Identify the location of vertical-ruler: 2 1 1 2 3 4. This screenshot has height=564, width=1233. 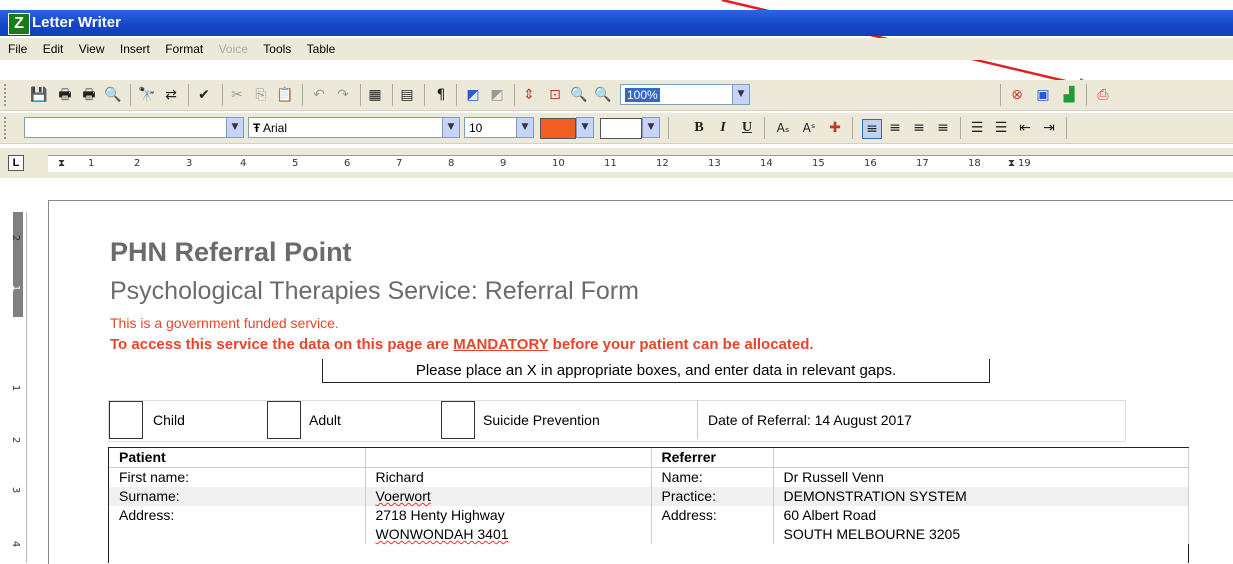
(18, 387).